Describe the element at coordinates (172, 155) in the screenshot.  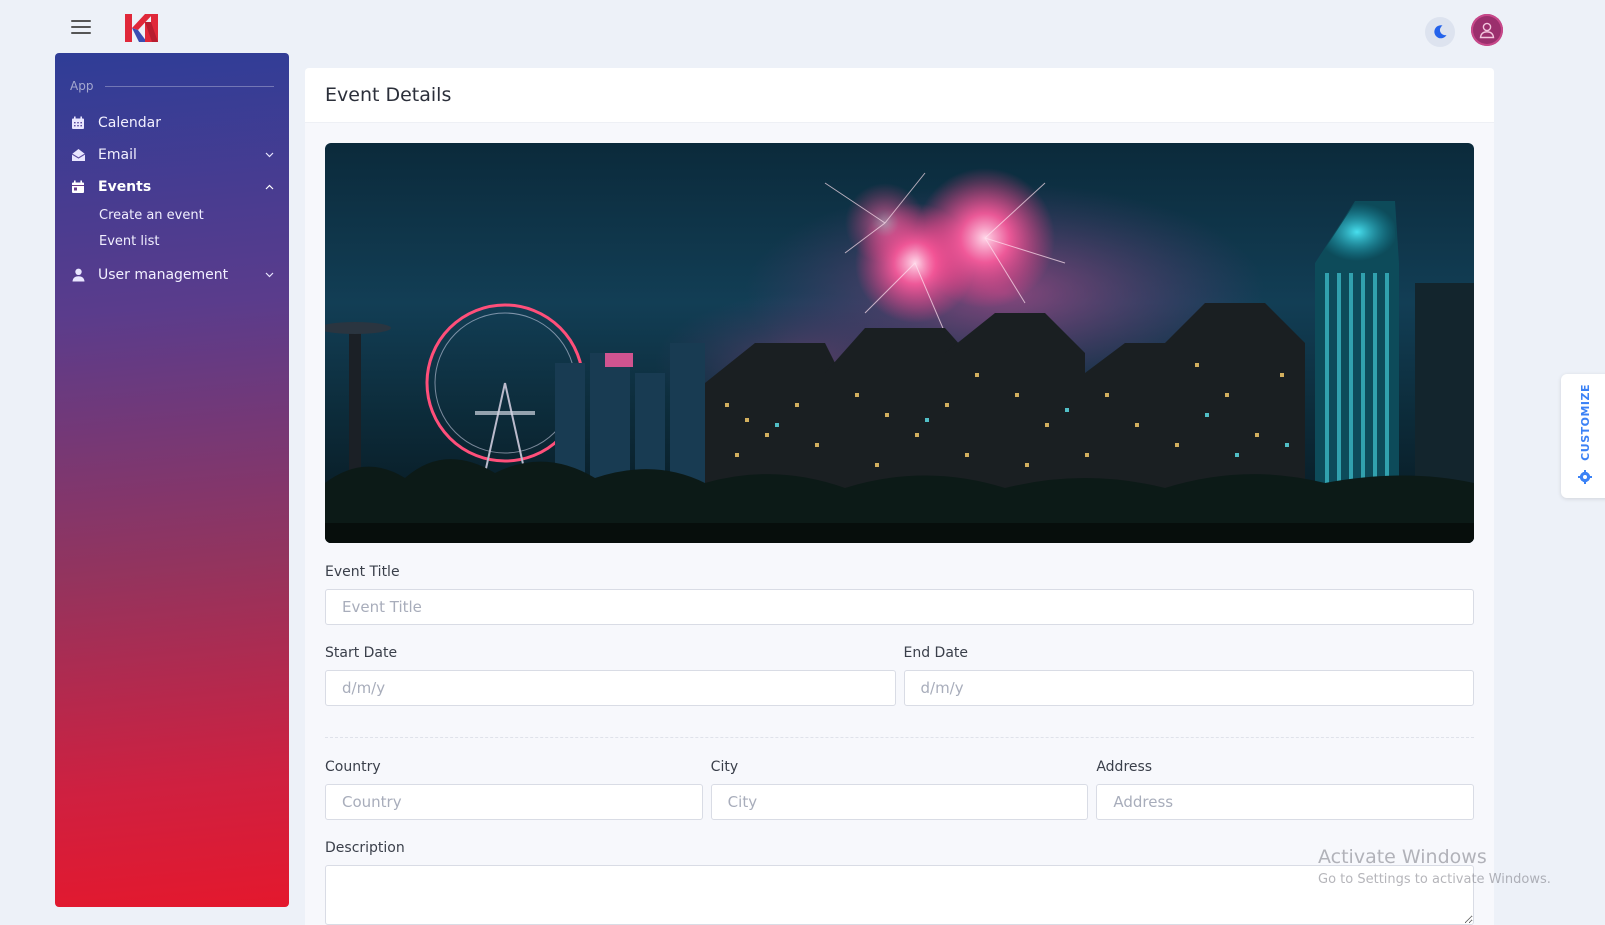
I see `sidebar-item-email: Email` at that location.